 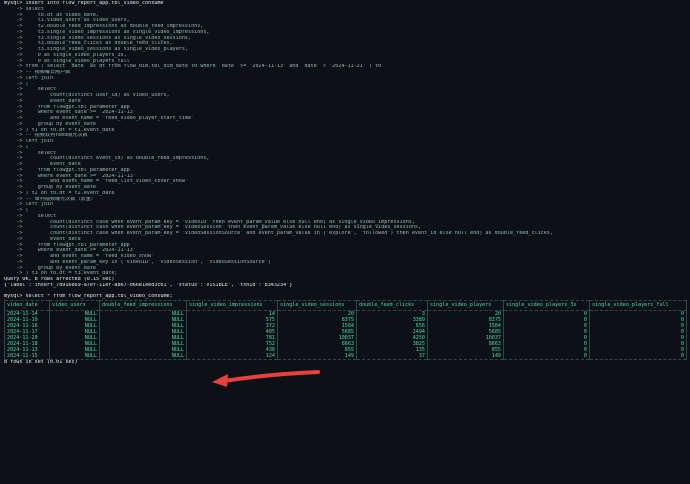 I want to click on column-header: double_feed_impressions, so click(x=143, y=305).